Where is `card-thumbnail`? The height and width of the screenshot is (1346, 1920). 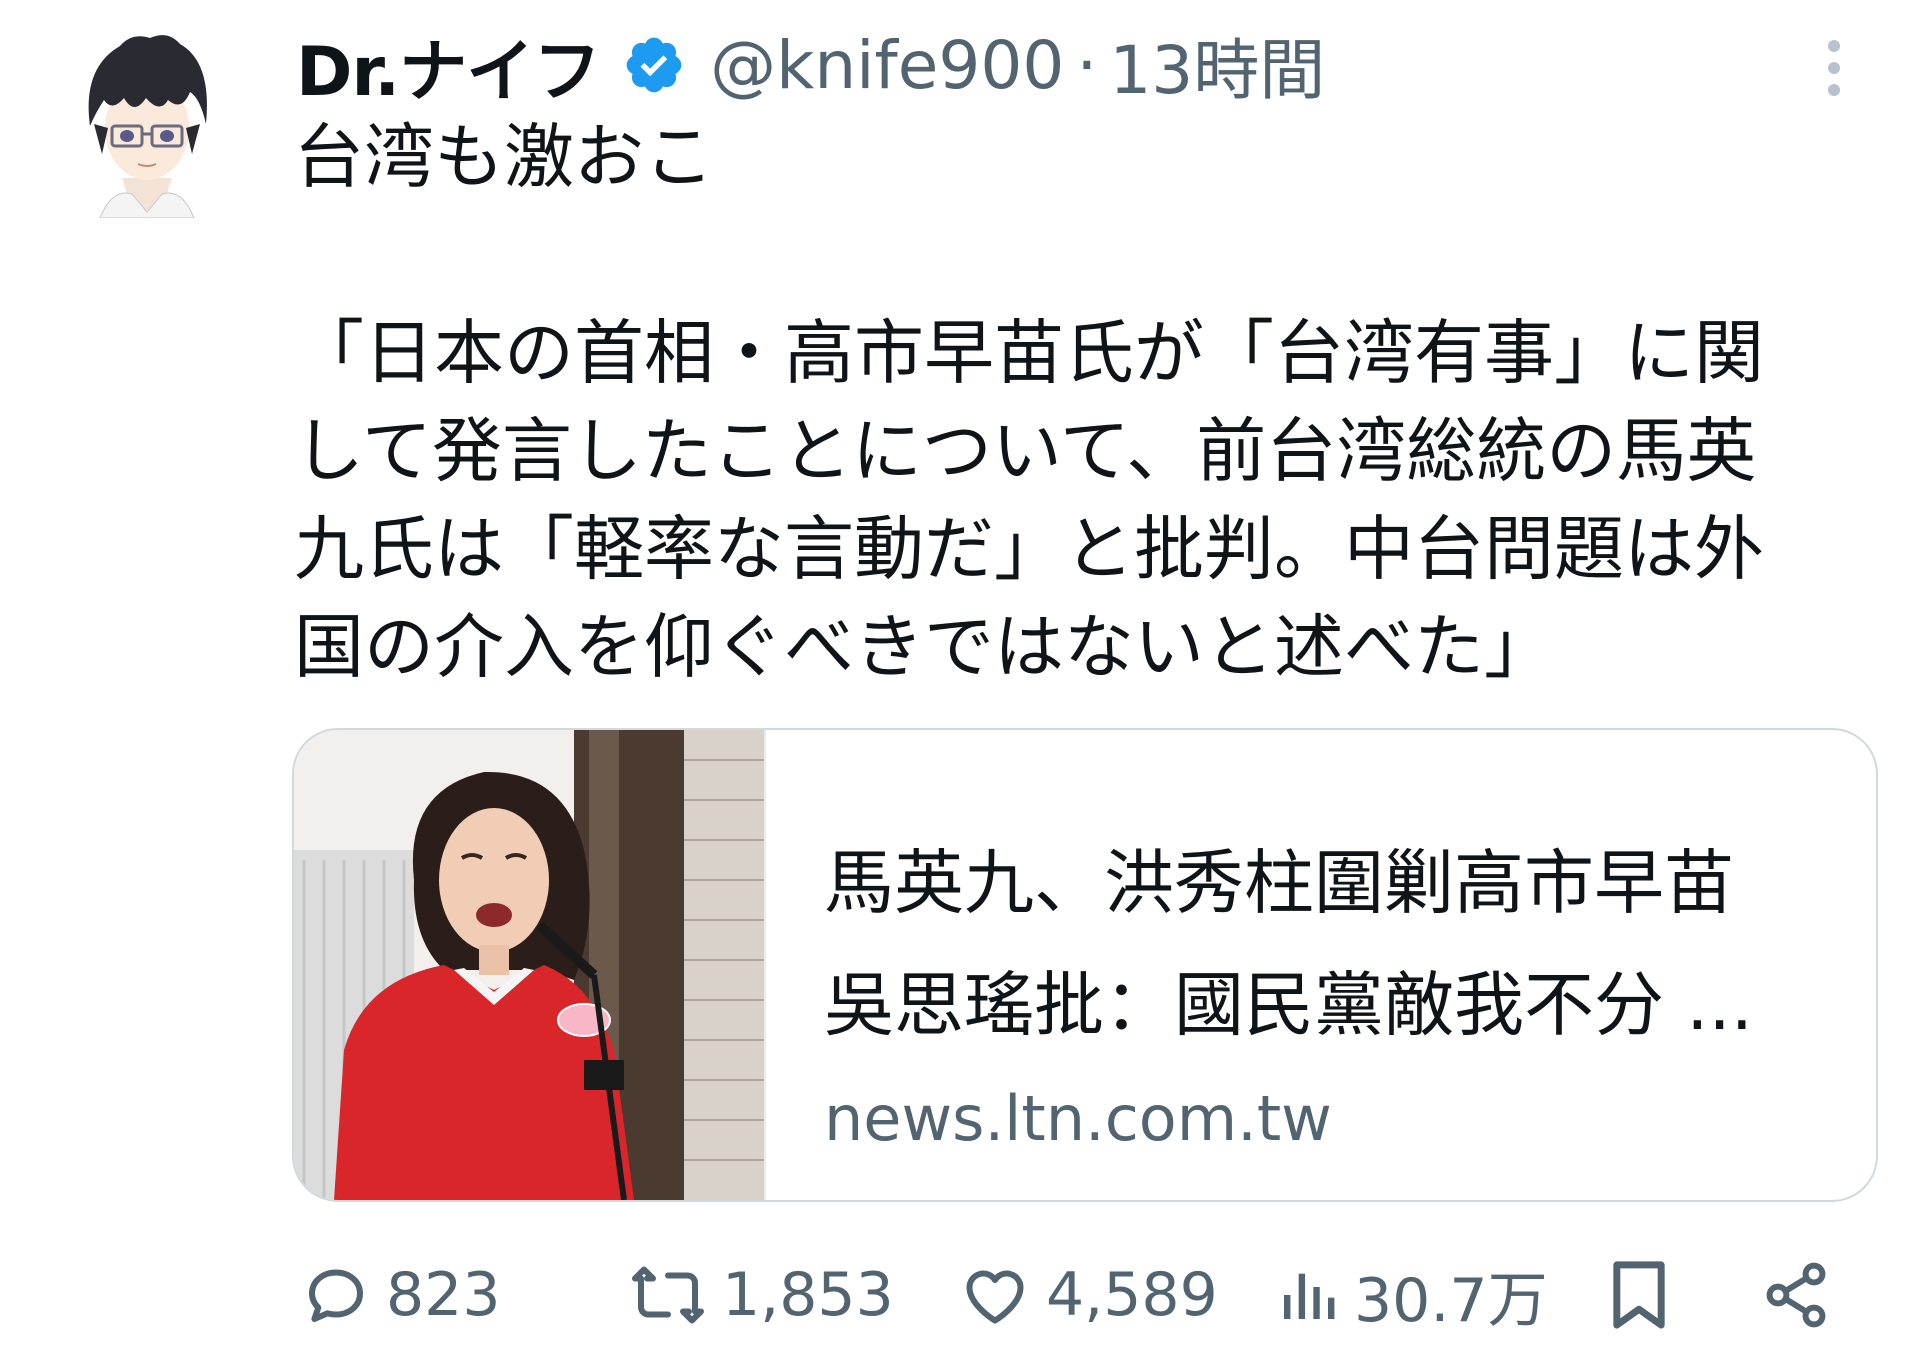
card-thumbnail is located at coordinates (530, 965).